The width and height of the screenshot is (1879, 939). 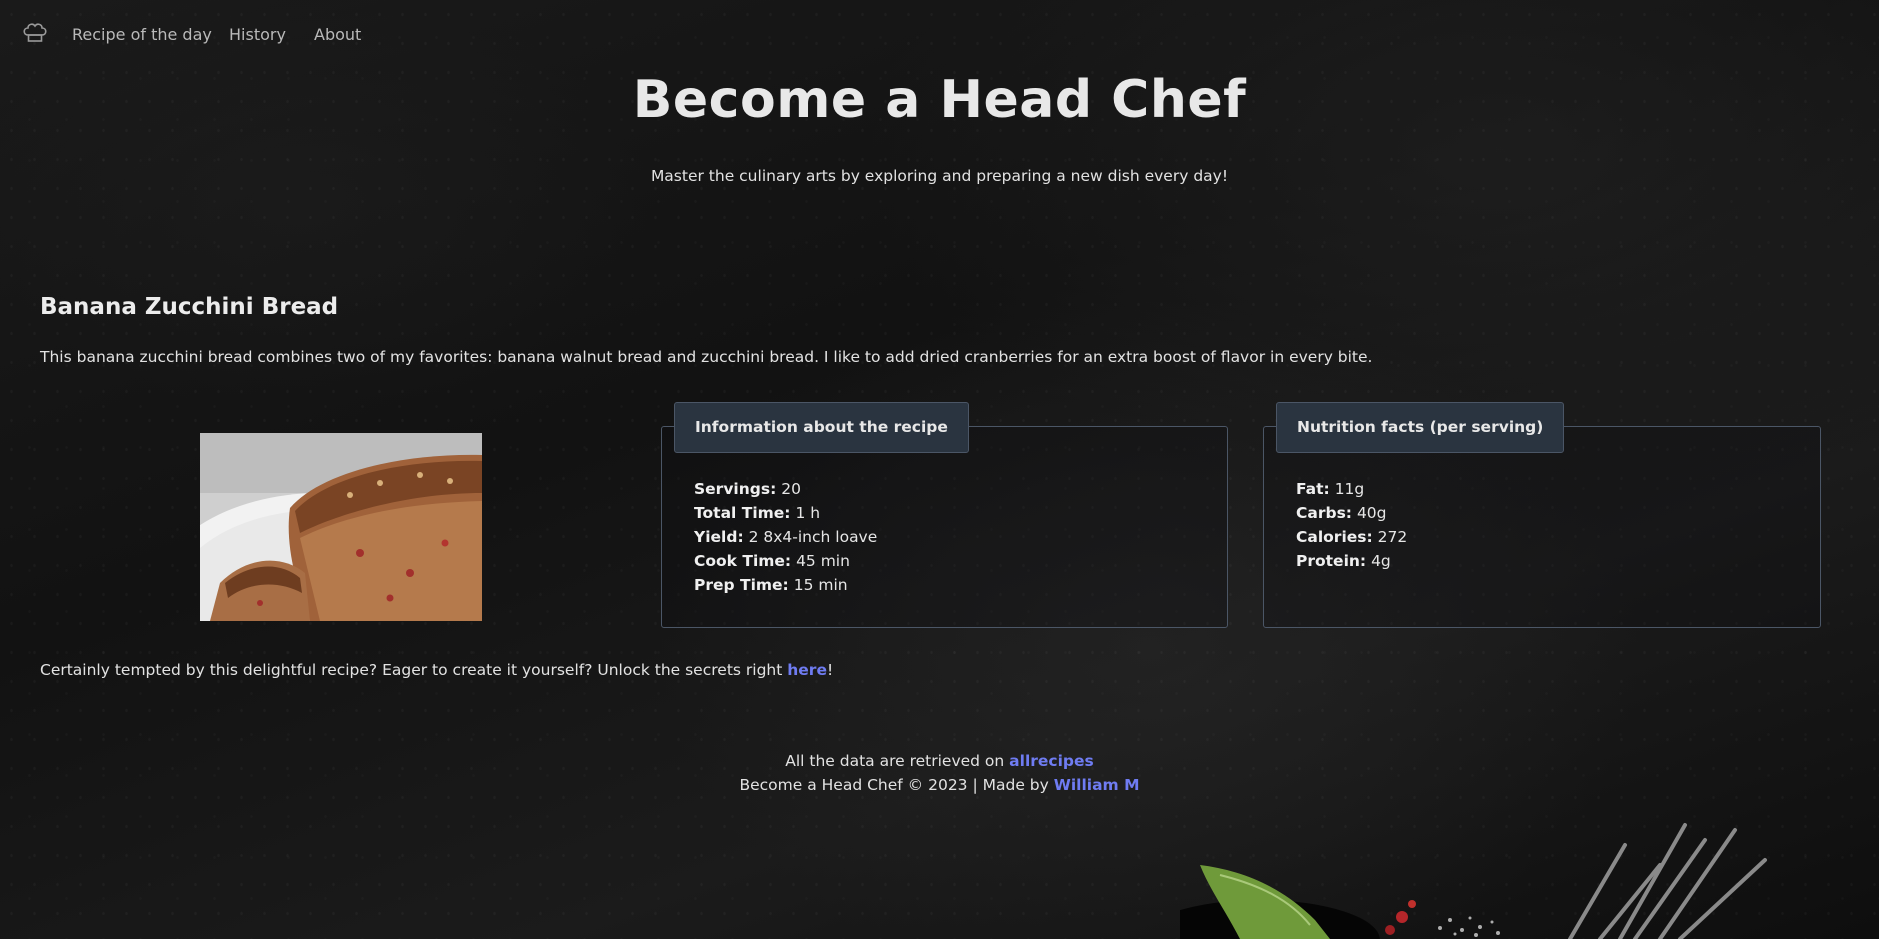 What do you see at coordinates (1324, 513) in the screenshot?
I see `nutrition-label: Carbs:` at bounding box center [1324, 513].